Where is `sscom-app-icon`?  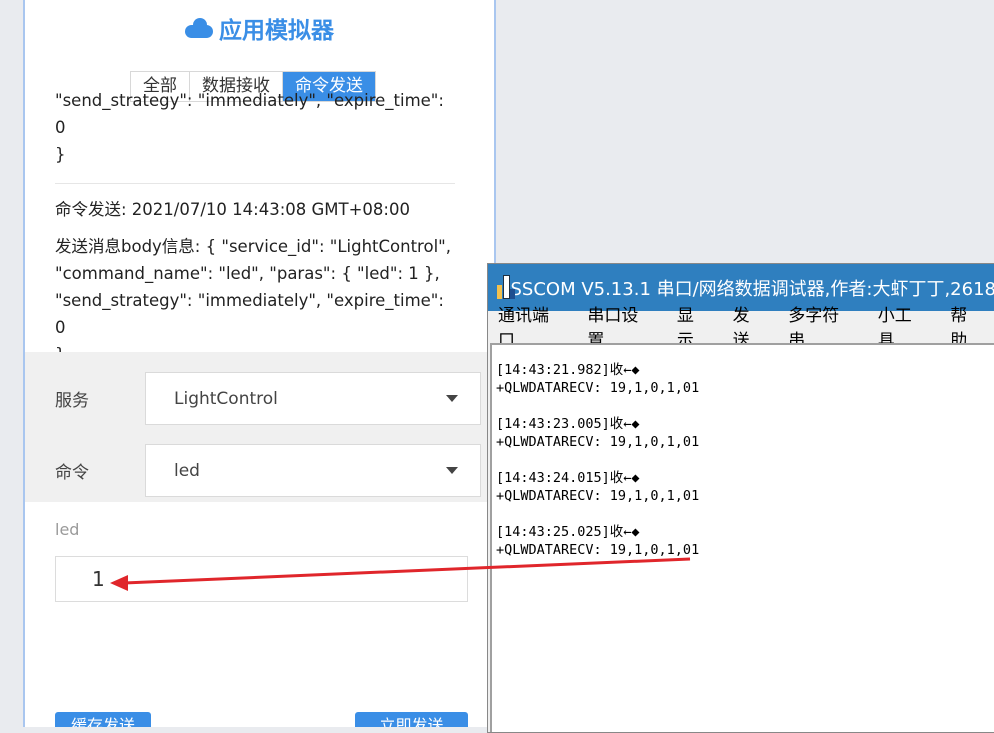 sscom-app-icon is located at coordinates (505, 287).